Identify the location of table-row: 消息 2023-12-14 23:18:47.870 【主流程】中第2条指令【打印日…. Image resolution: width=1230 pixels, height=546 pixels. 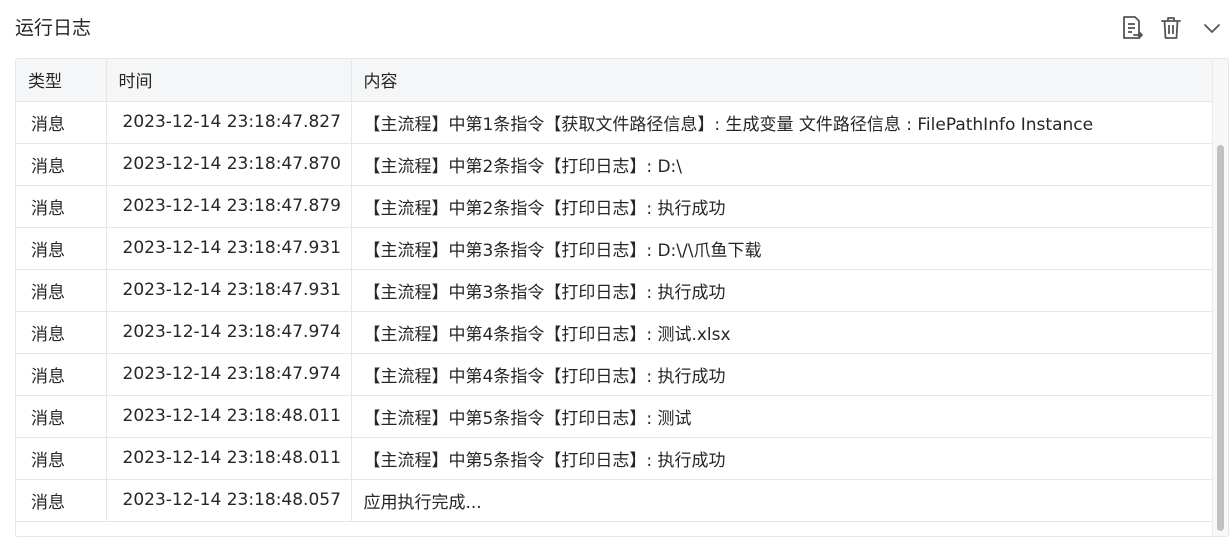
(614, 164).